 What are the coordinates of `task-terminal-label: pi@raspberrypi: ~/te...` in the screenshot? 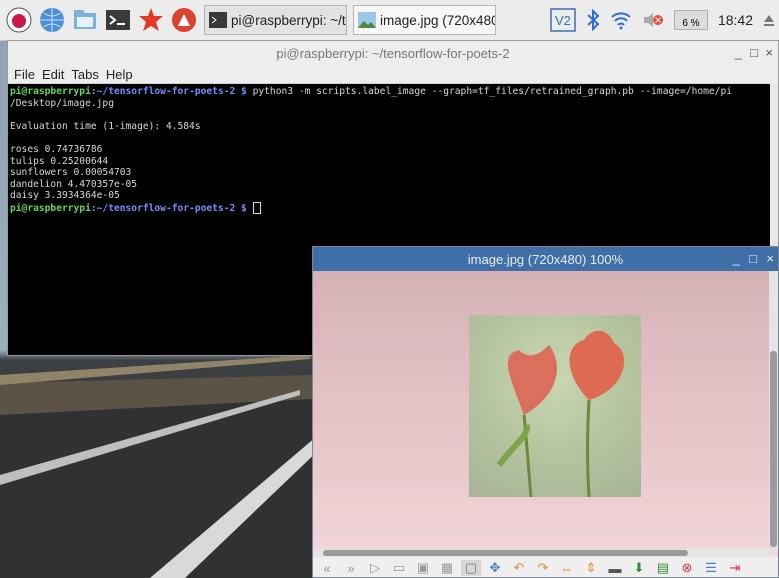 It's located at (288, 20).